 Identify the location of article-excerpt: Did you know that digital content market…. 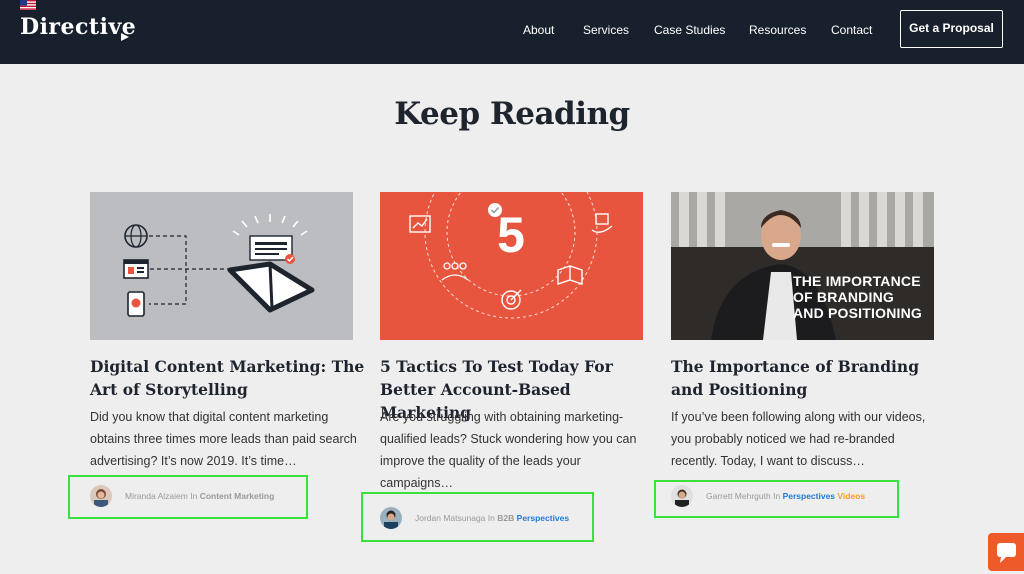
(223, 439).